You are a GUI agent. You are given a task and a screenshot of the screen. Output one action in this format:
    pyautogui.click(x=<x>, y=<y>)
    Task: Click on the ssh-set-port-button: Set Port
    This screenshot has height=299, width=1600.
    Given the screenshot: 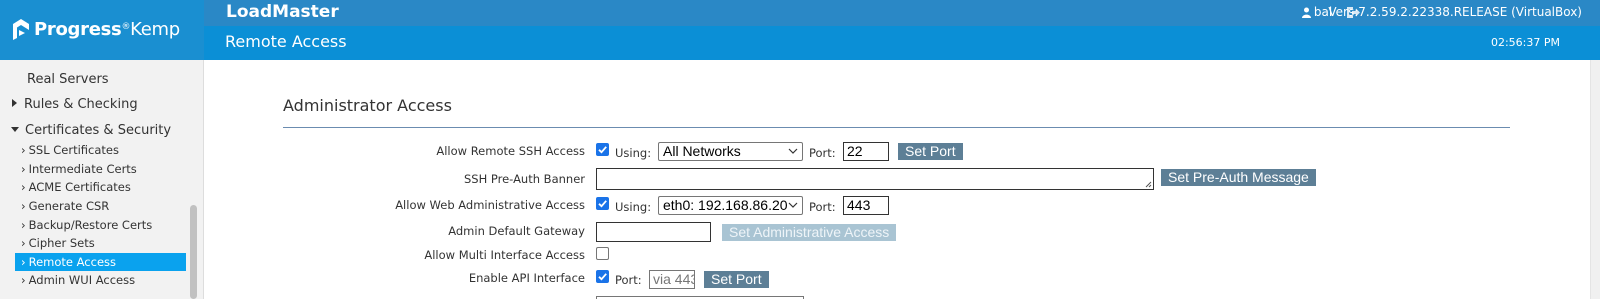 What is the action you would take?
    pyautogui.click(x=930, y=151)
    